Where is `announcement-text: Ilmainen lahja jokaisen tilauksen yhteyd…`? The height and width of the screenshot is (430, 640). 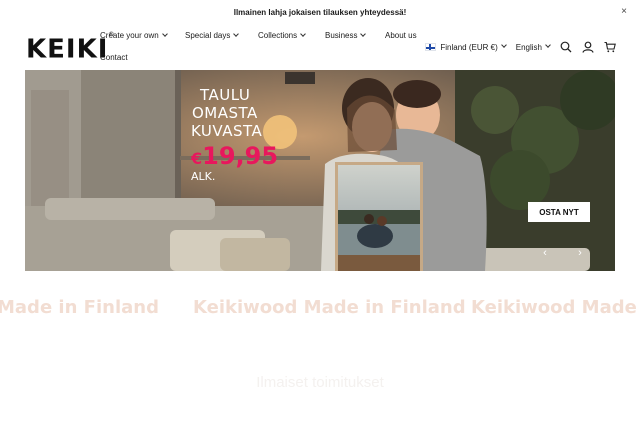 announcement-text: Ilmainen lahja jokaisen tilauksen yhteyd… is located at coordinates (320, 12).